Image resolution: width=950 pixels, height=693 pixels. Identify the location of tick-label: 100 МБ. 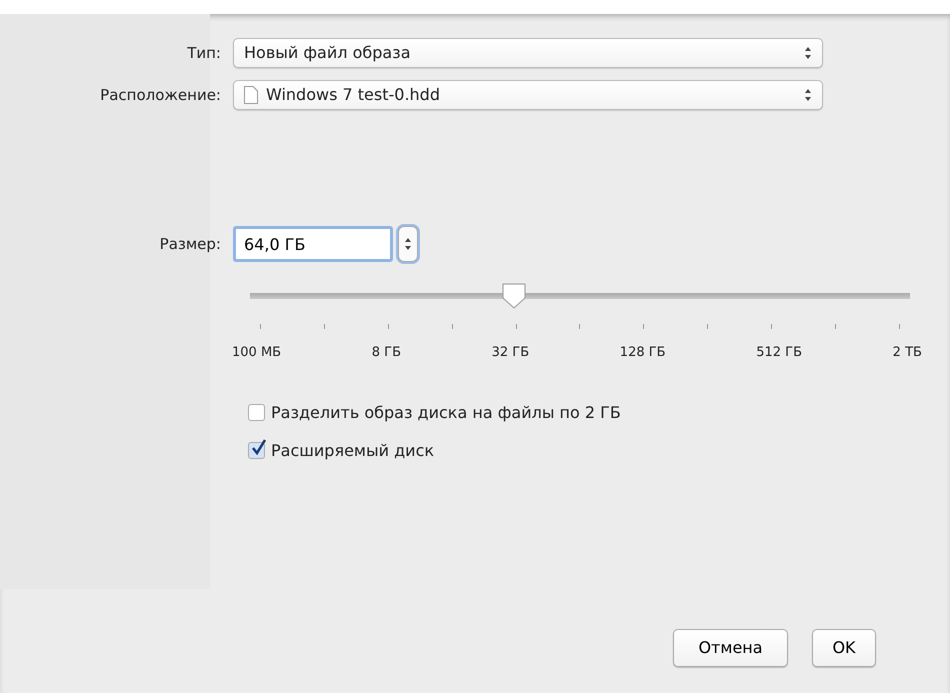
(257, 353).